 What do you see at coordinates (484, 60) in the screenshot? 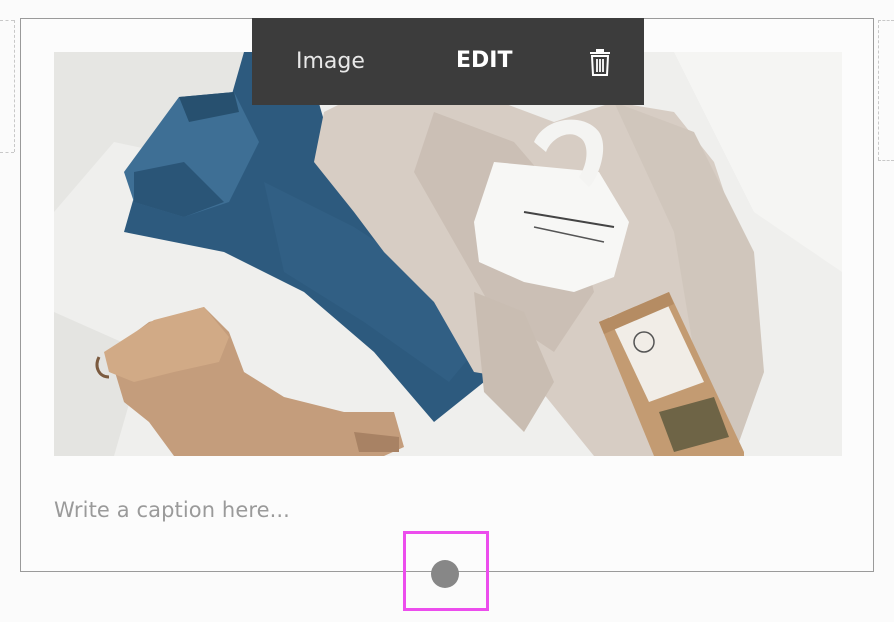
I see `edit-button: EDIT` at bounding box center [484, 60].